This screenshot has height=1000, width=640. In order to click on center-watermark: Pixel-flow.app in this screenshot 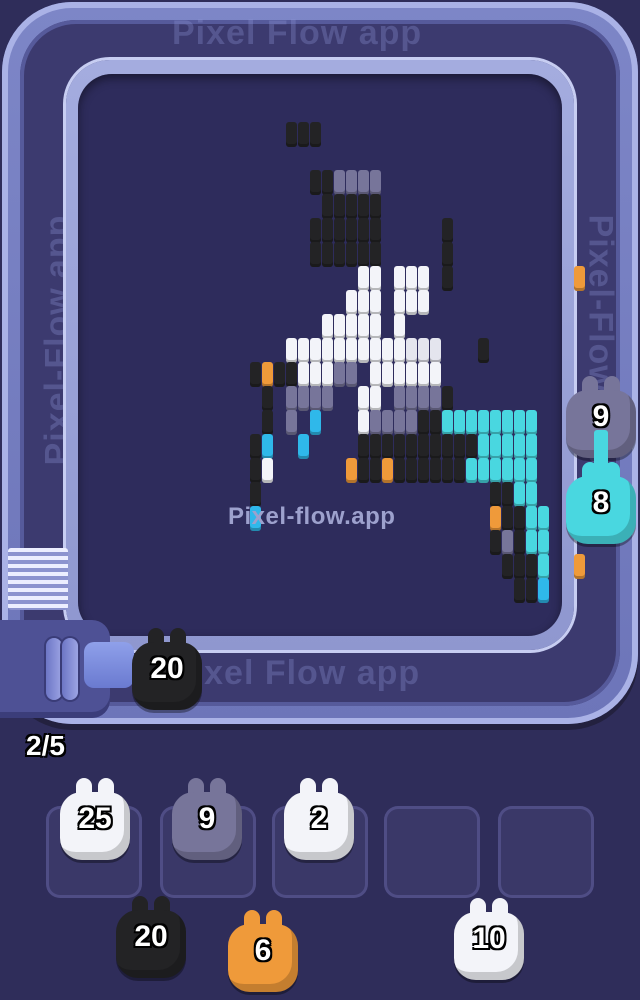, I will do `click(312, 516)`.